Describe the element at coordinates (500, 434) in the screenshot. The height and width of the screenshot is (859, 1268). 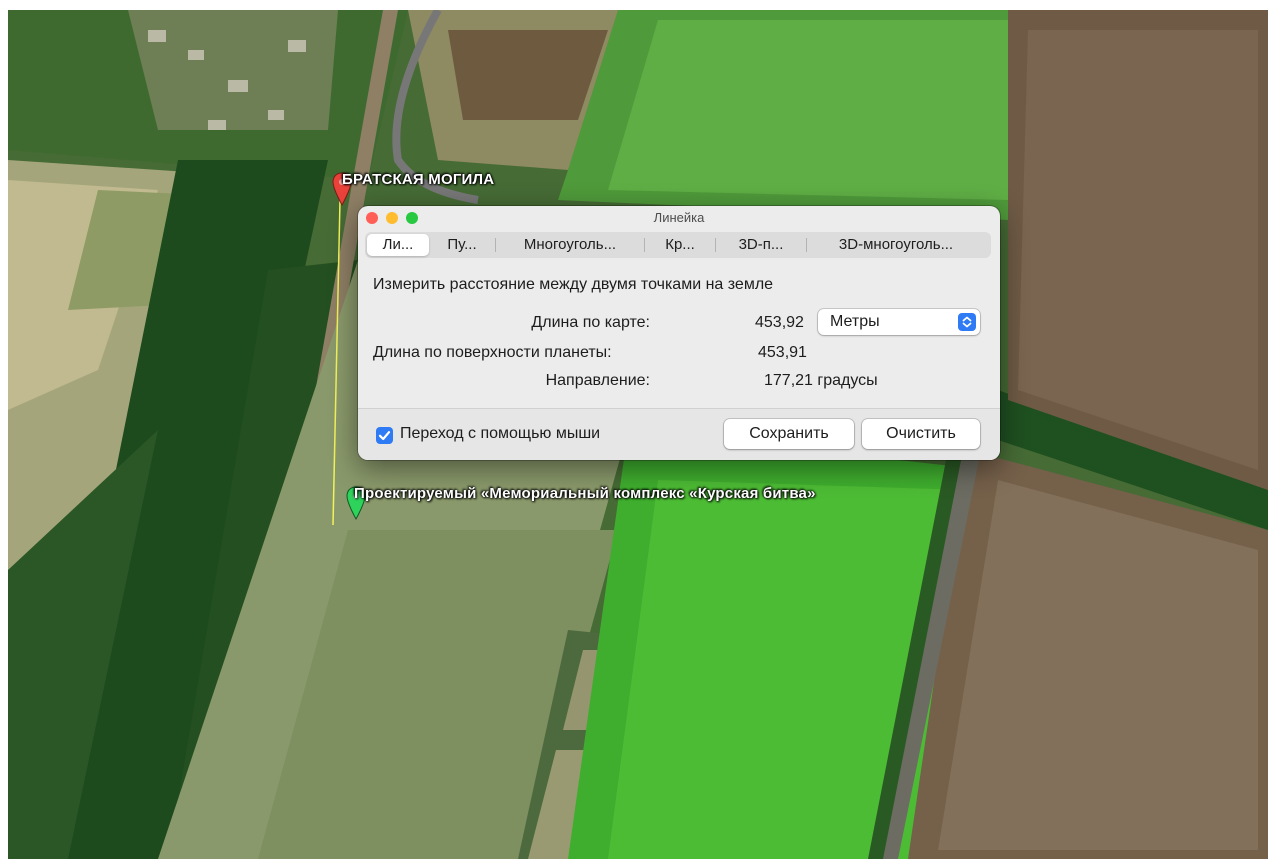
I see `mouse-navigation-label: Переход с помощью мыши` at that location.